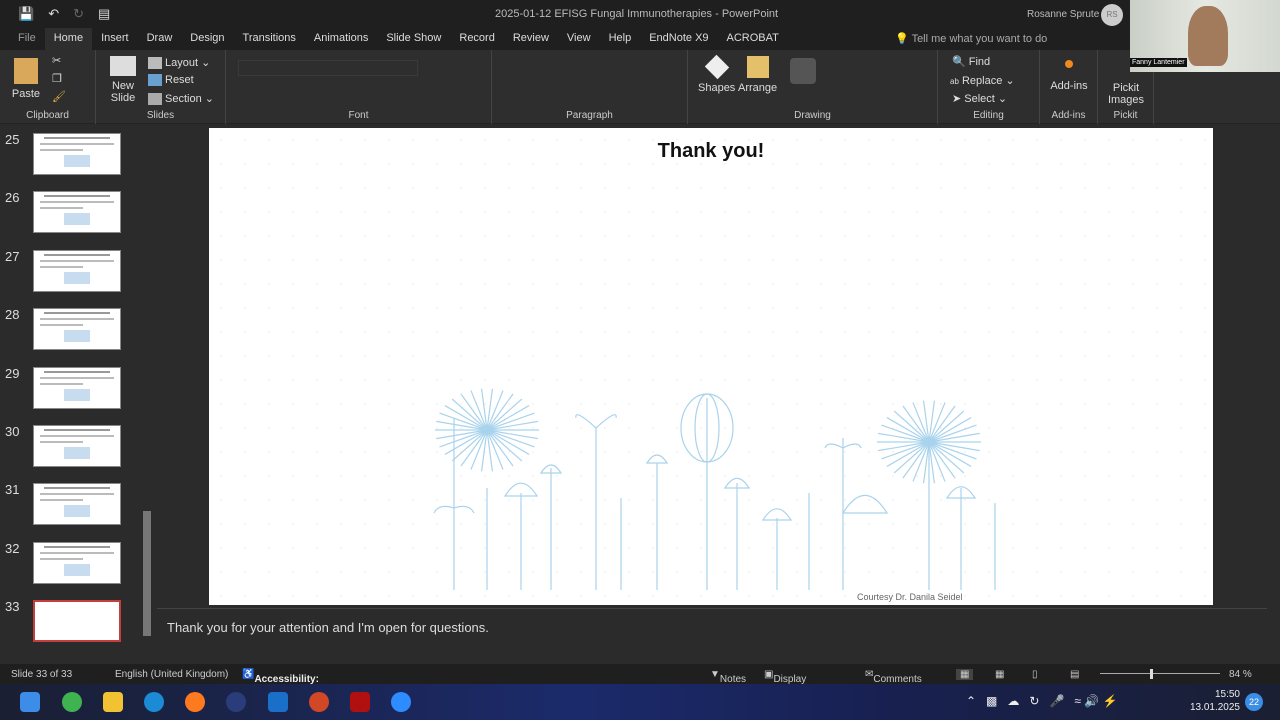 This screenshot has width=1280, height=720. I want to click on clock: 15:50 13.01.2025, so click(1214, 701).